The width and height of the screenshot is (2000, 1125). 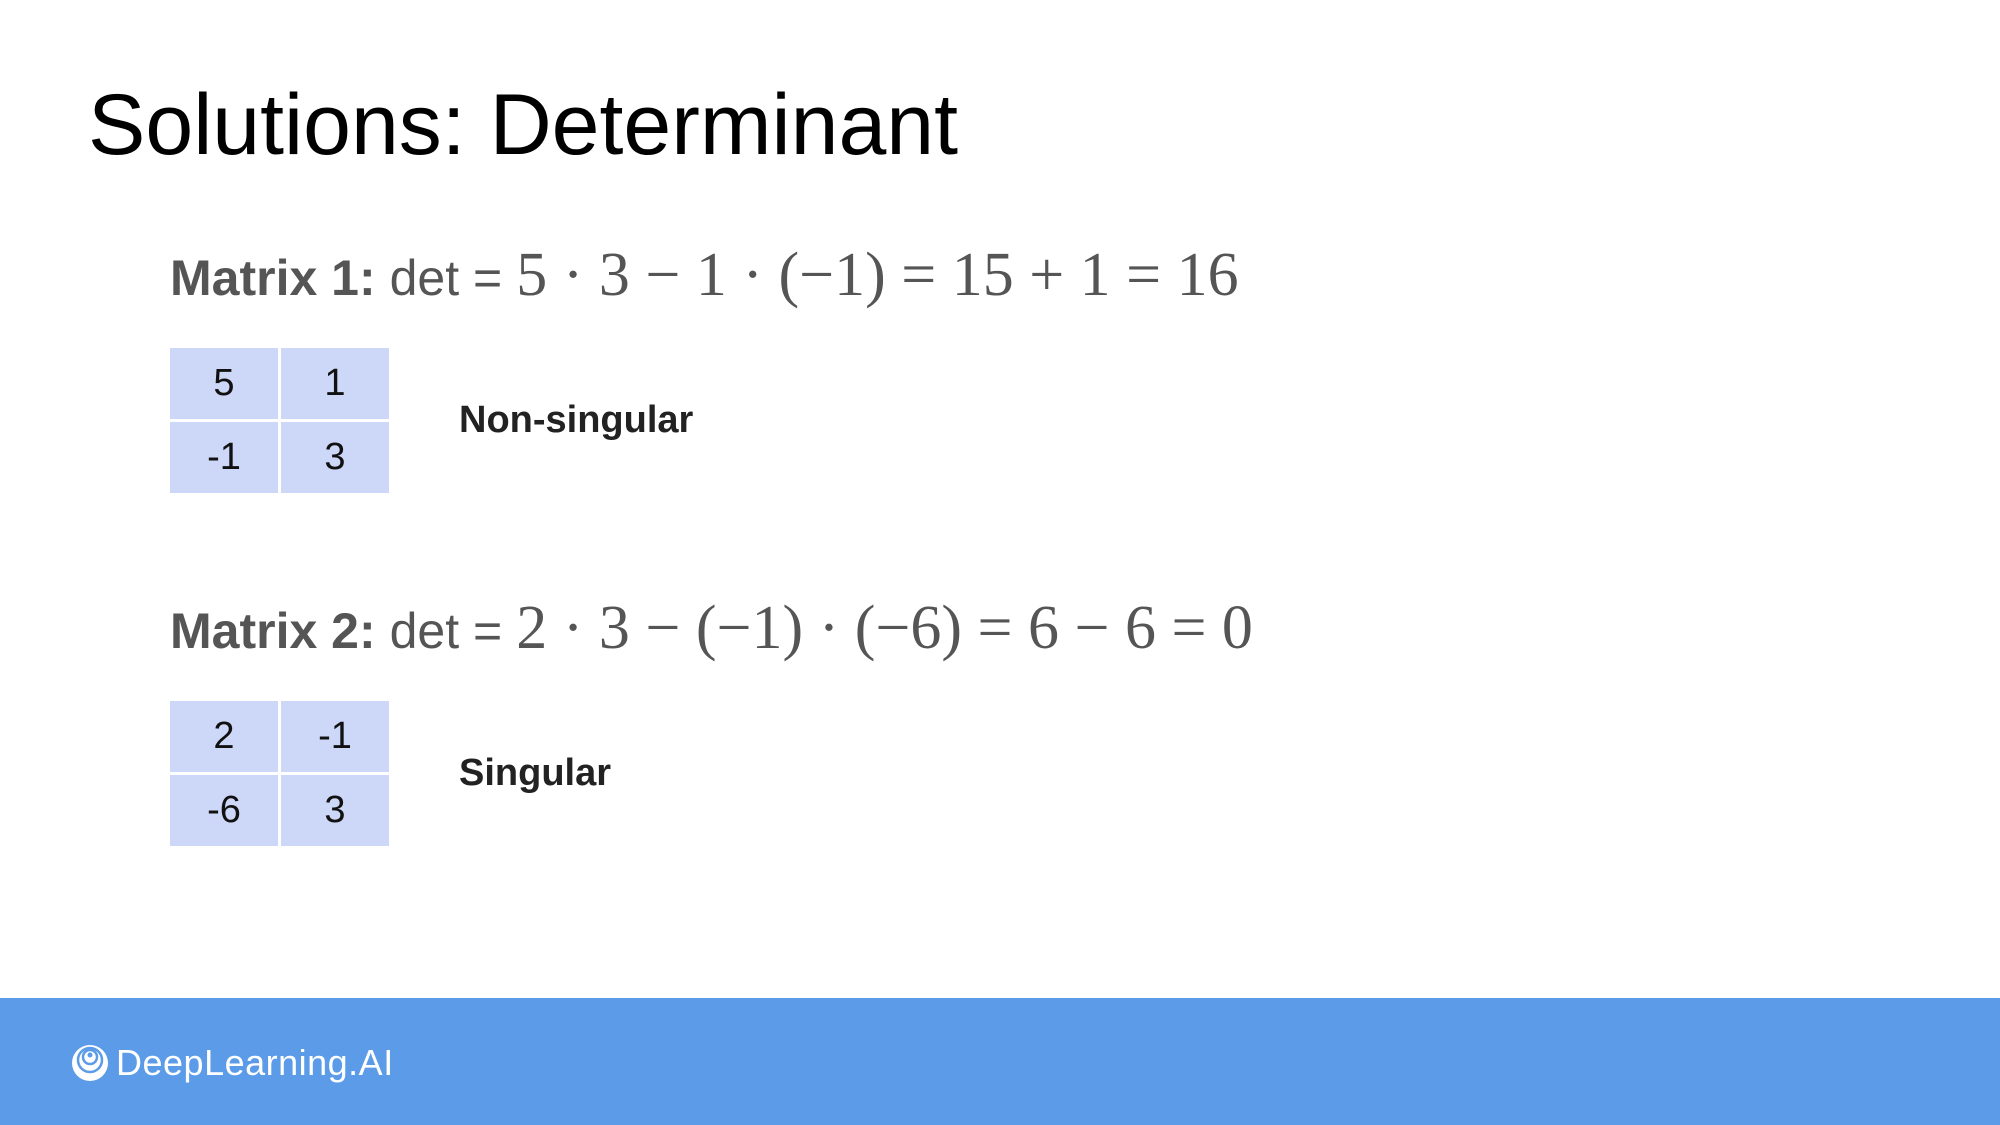 I want to click on brand-logo: DeepLearning.AI, so click(x=232, y=1063).